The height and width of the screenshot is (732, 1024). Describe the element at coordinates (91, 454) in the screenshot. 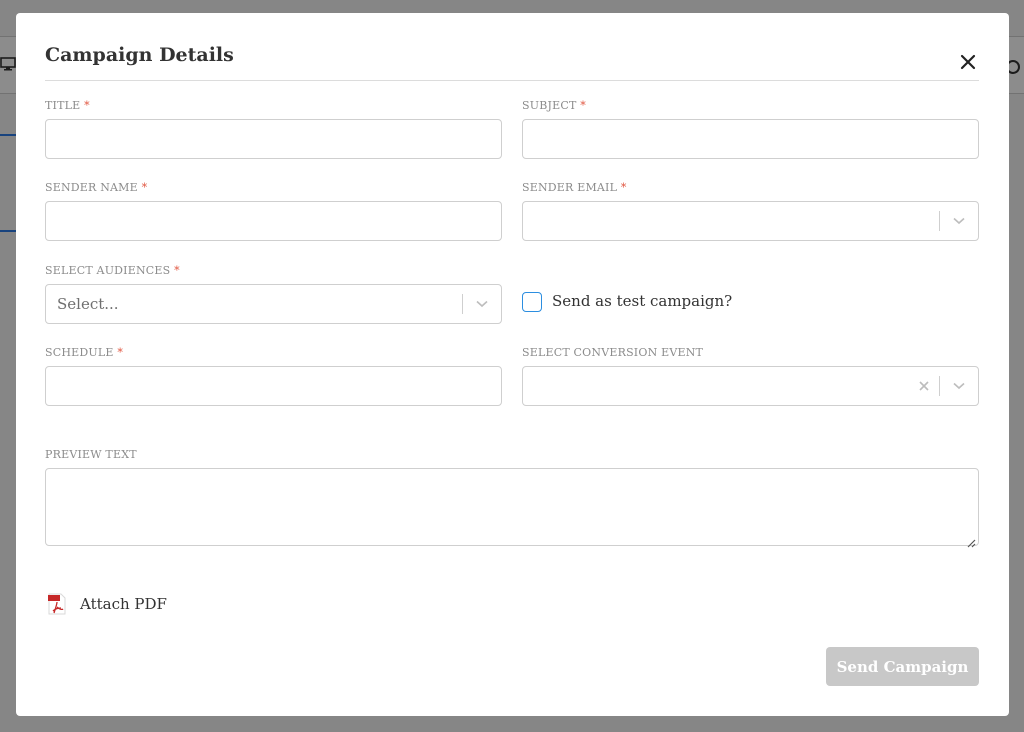

I see `preview-text-label: PREVIEW TEXT` at that location.